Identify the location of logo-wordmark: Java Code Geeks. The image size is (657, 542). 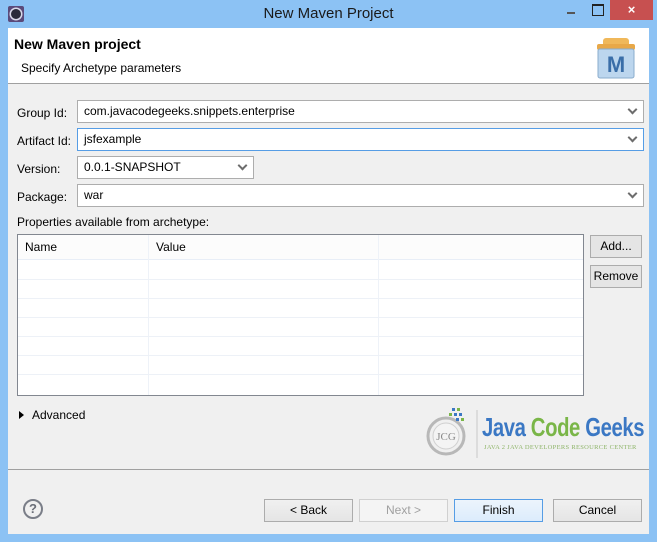
(563, 427).